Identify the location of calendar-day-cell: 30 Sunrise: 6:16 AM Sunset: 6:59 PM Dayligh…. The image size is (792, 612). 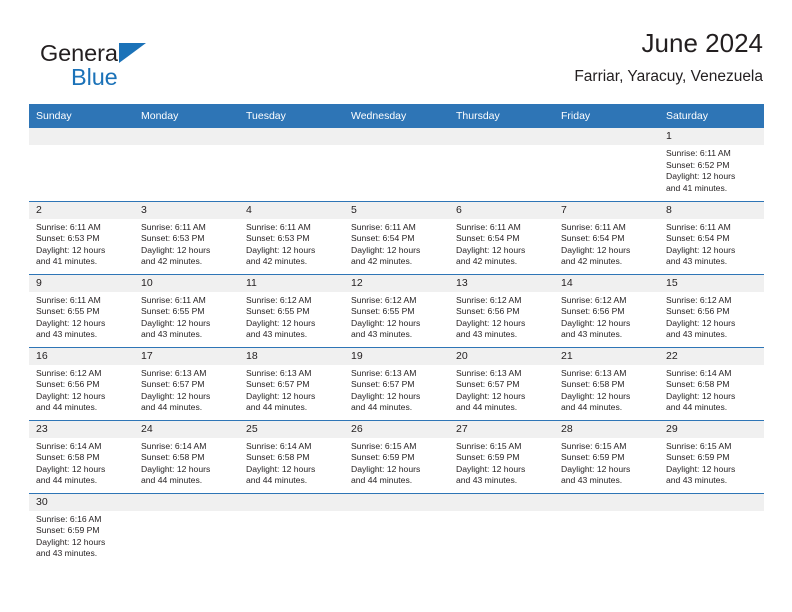
(81, 529).